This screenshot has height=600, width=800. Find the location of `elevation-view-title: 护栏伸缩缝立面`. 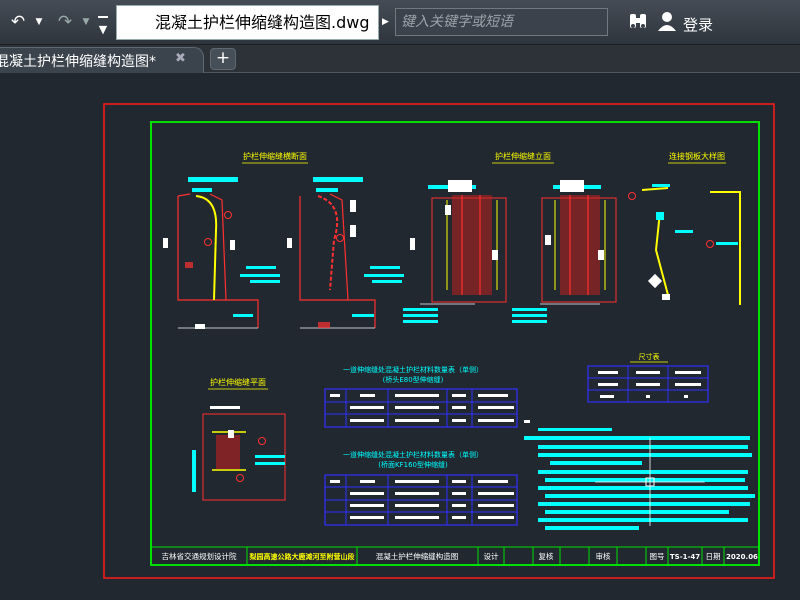

elevation-view-title: 护栏伸缩缝立面 is located at coordinates (523, 156).